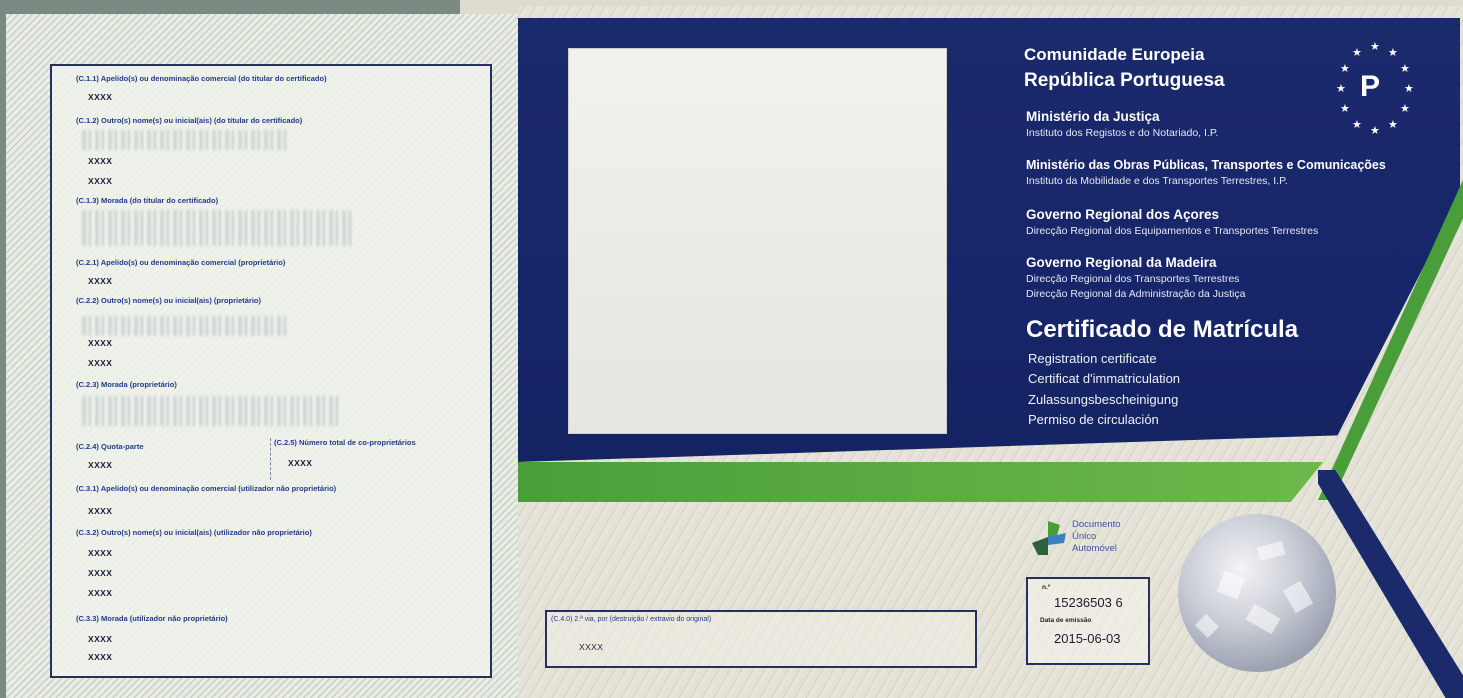  Describe the element at coordinates (100, 97) in the screenshot. I see `field-c11-value: XXXX` at that location.